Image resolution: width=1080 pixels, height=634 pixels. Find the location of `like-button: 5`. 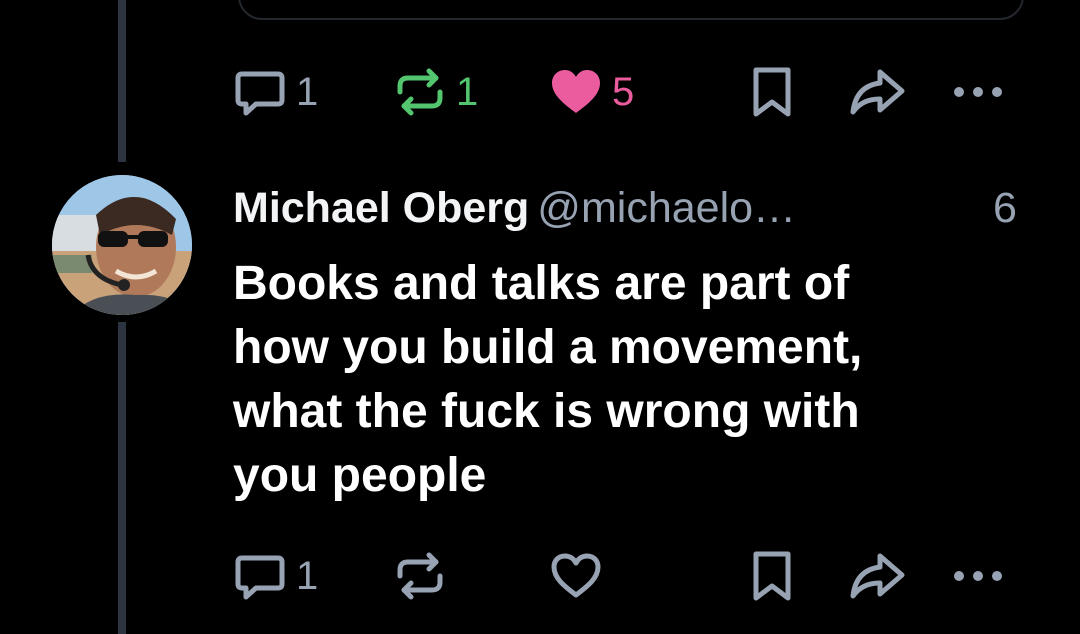

like-button: 5 is located at coordinates (591, 92).